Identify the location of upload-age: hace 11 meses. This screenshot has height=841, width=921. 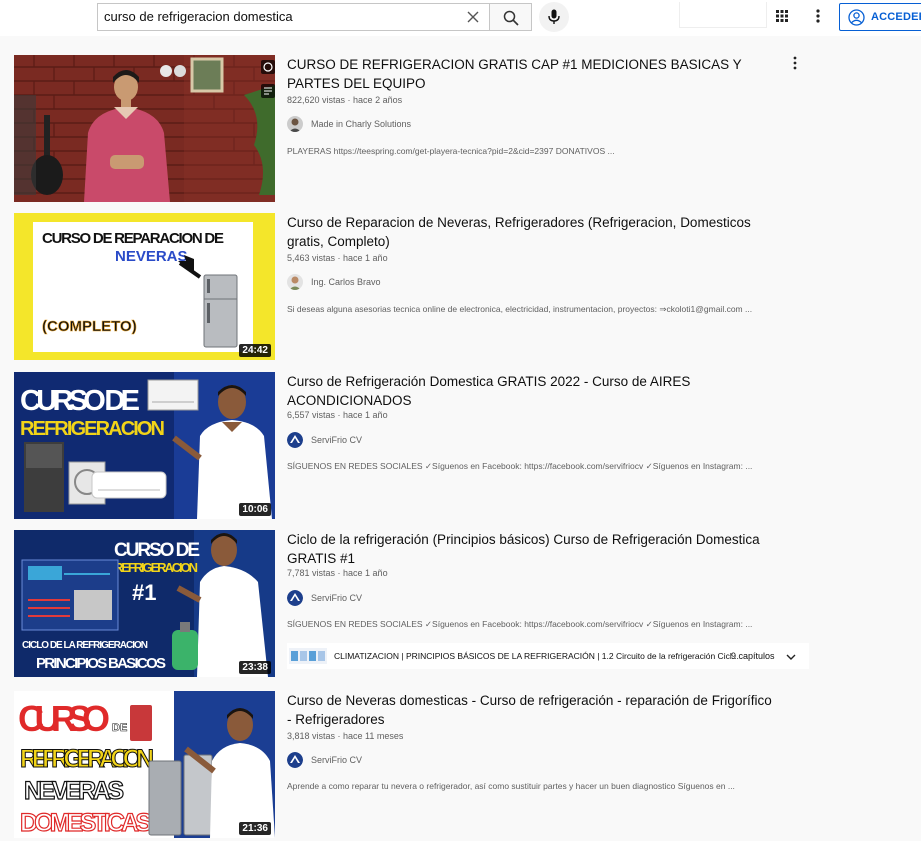
(373, 736).